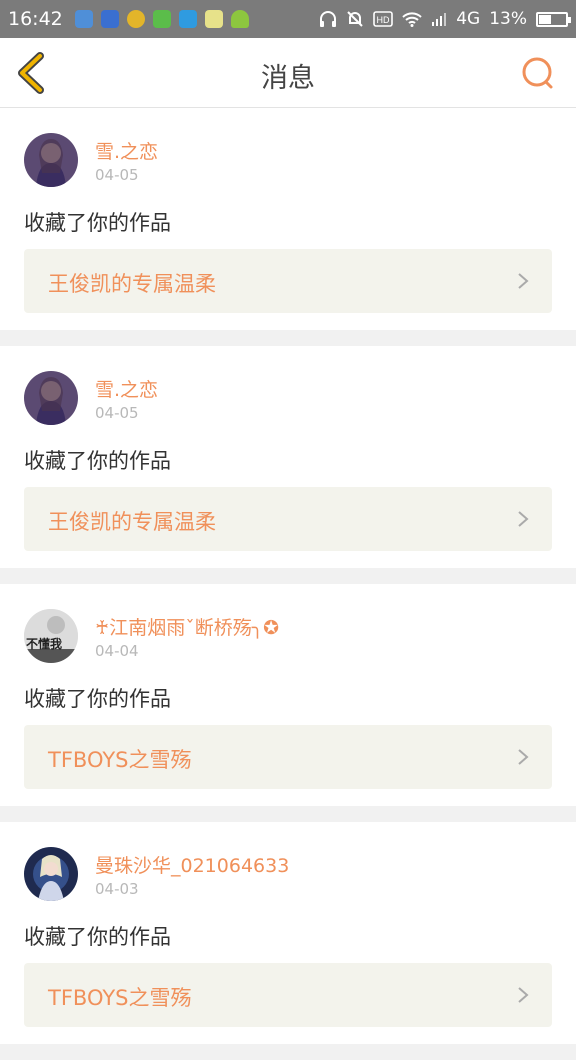 The height and width of the screenshot is (1060, 576). I want to click on android-icon, so click(239, 19).